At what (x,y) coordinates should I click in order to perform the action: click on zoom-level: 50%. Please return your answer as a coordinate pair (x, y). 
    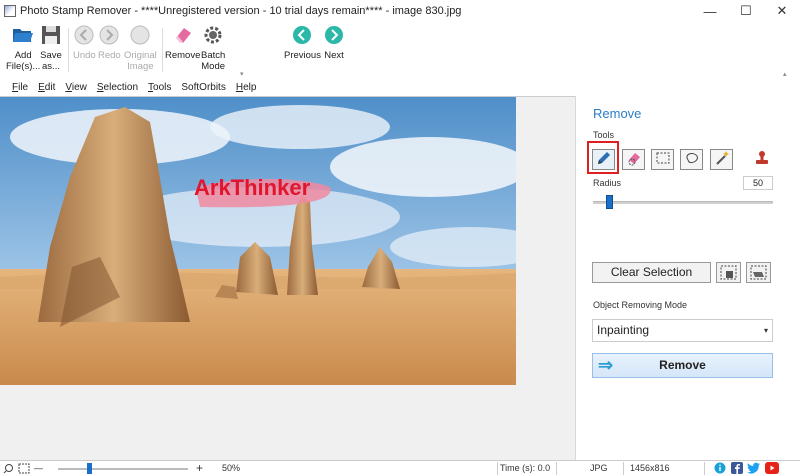
    Looking at the image, I should click on (231, 468).